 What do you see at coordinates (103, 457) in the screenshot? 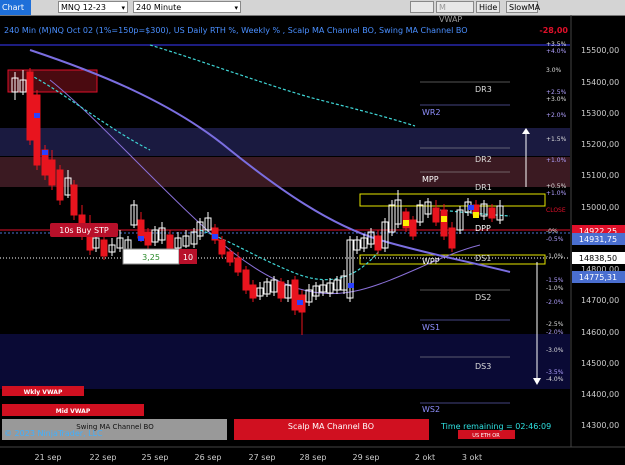
I see `time-tick-label: 22 sep` at bounding box center [103, 457].